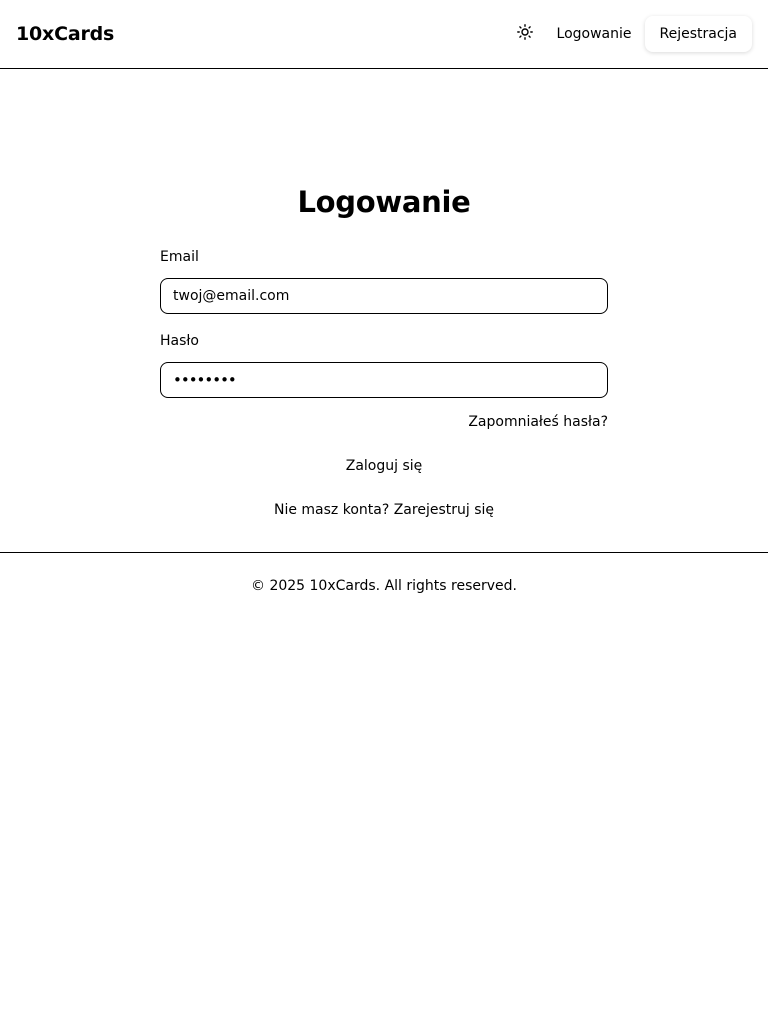 The width and height of the screenshot is (768, 1024). What do you see at coordinates (179, 257) in the screenshot?
I see `email-label: Email` at bounding box center [179, 257].